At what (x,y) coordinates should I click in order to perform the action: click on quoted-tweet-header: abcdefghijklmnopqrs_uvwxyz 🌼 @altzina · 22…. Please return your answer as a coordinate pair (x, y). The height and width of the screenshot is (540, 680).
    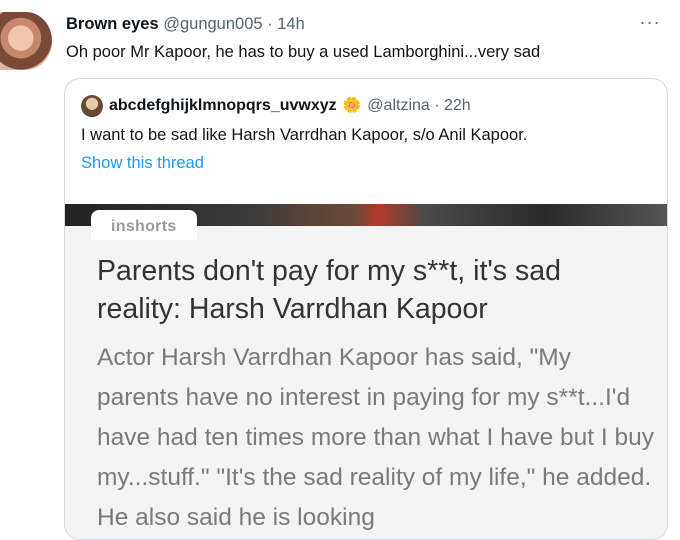
    Looking at the image, I should click on (290, 106).